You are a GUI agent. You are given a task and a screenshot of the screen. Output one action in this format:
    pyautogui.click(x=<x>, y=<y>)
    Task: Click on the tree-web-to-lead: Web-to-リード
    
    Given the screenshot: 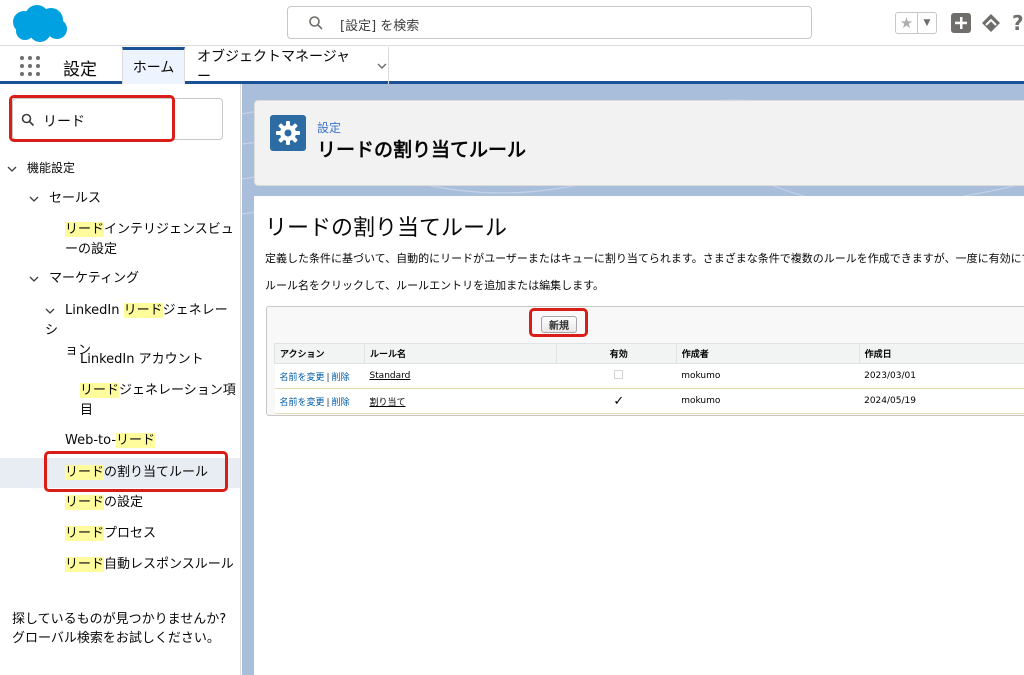 What is the action you would take?
    pyautogui.click(x=110, y=441)
    